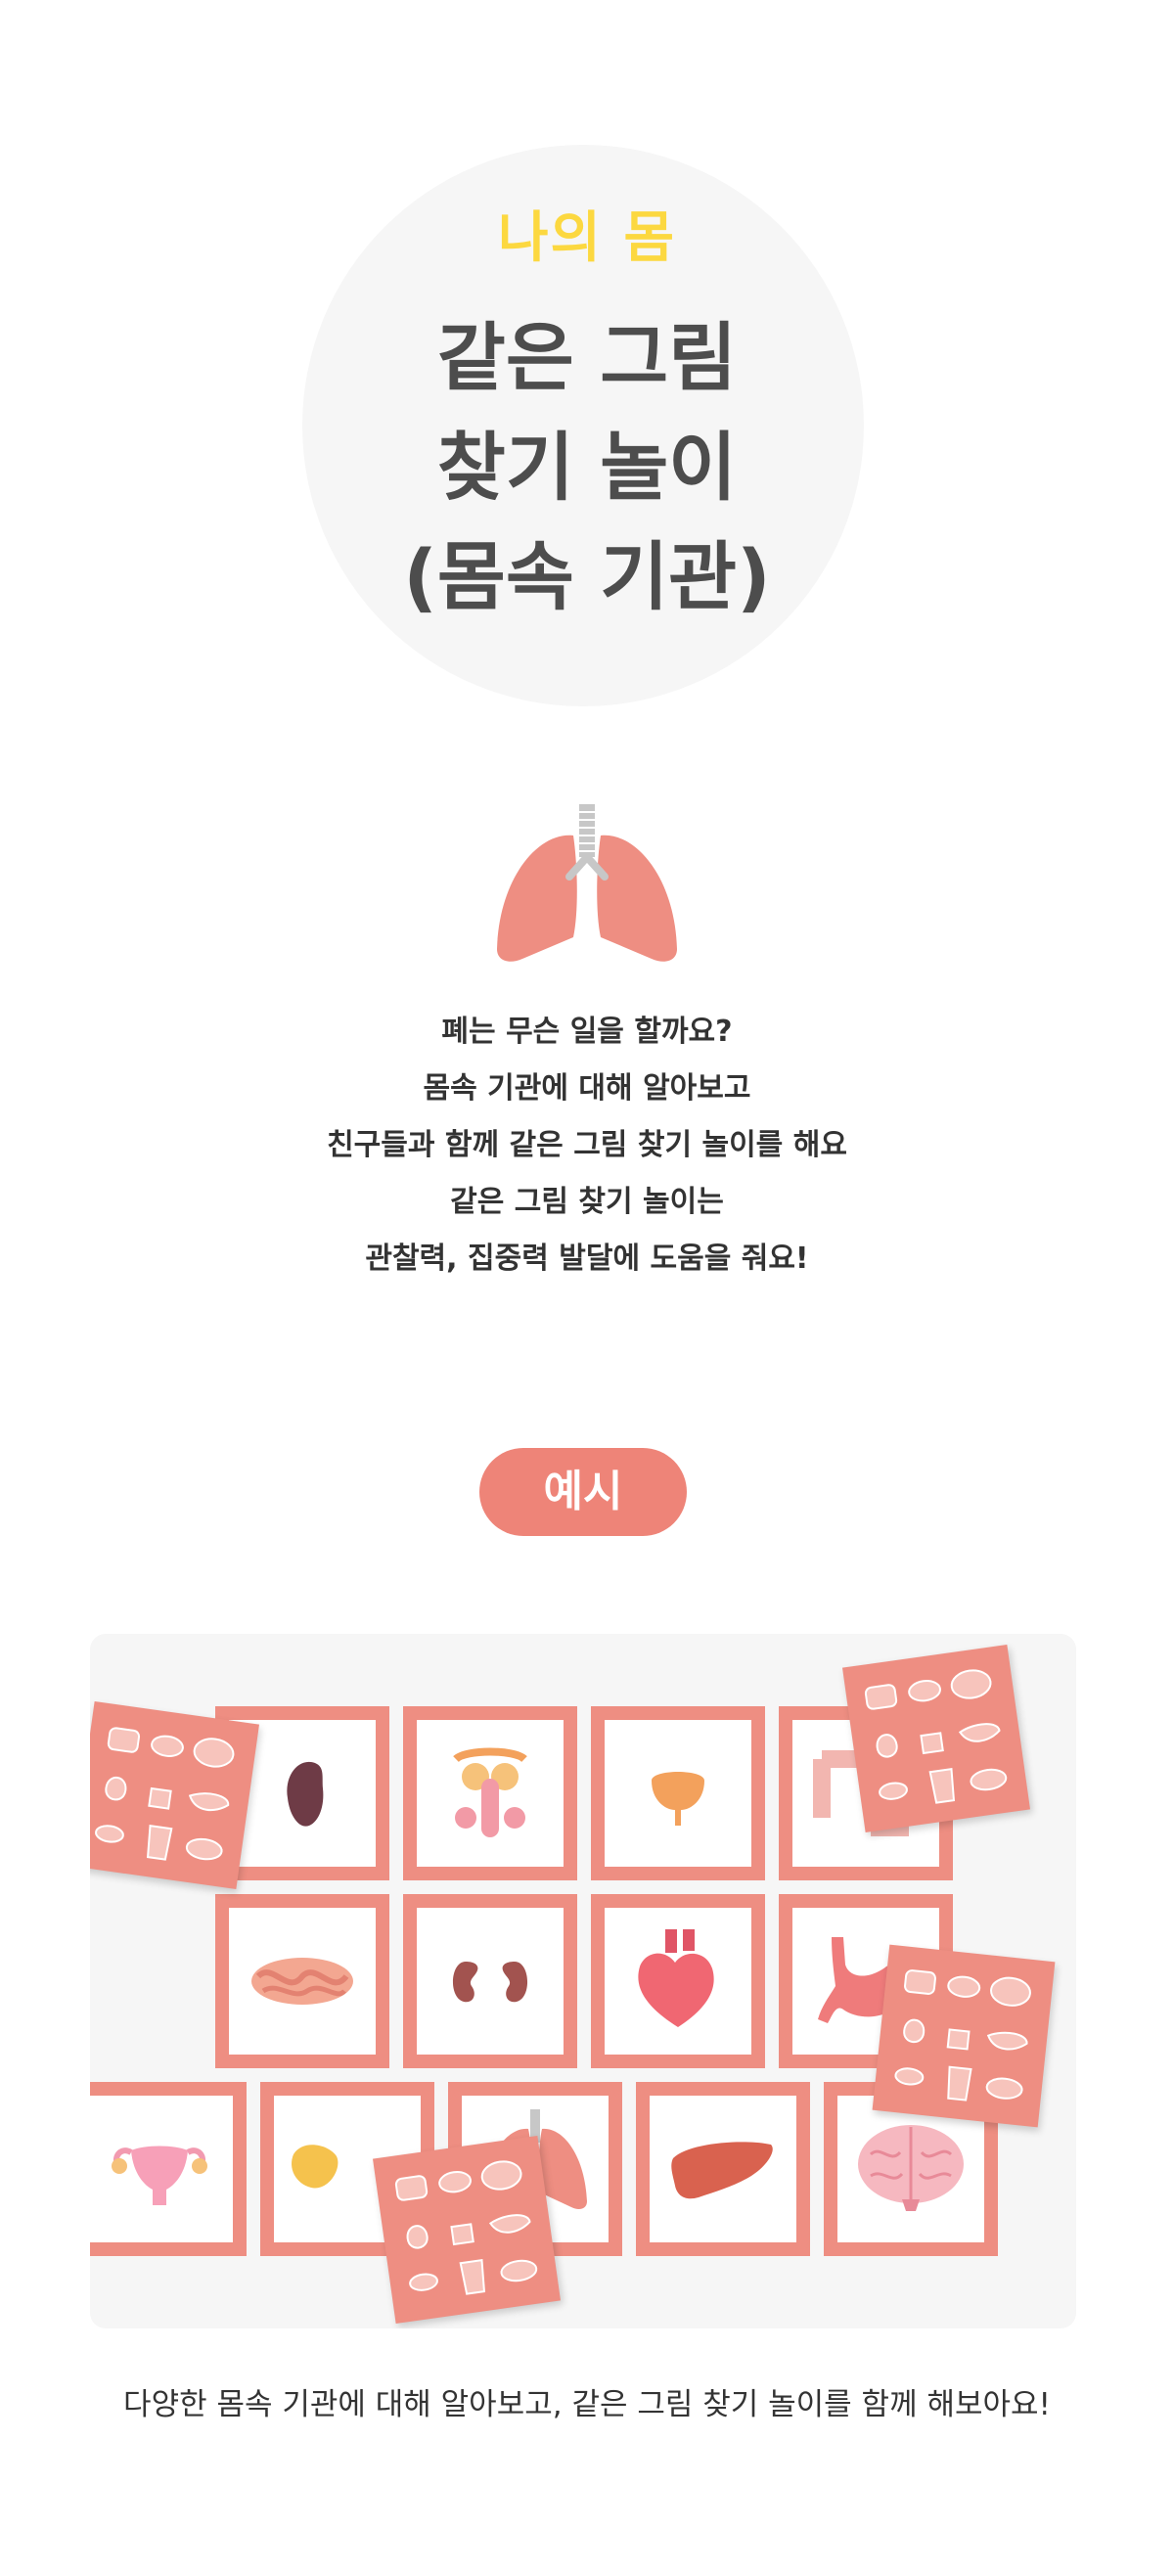 This screenshot has width=1174, height=2576. I want to click on hero-title-line-1: 같은 그림, so click(587, 357).